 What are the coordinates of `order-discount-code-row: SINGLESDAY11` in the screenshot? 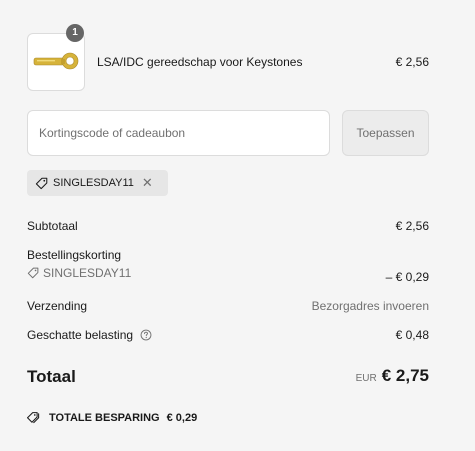 It's located at (79, 273).